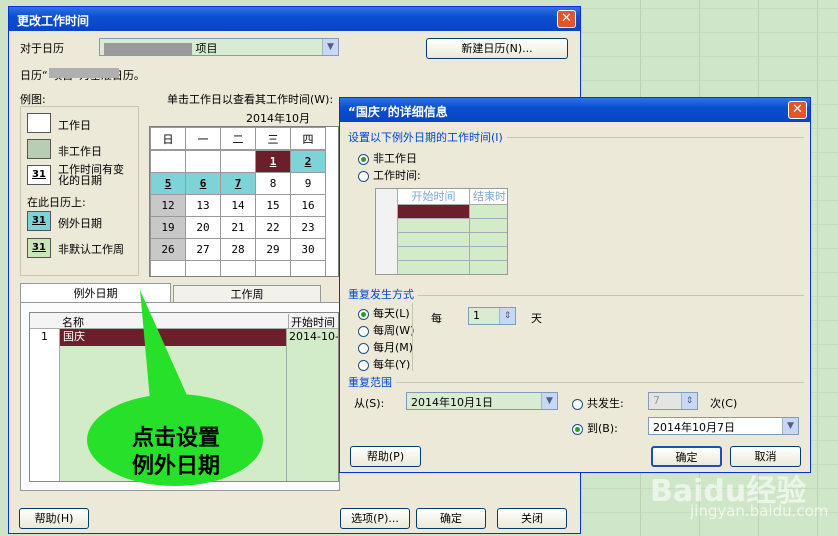 Image resolution: width=838 pixels, height=536 pixels. What do you see at coordinates (273, 227) in the screenshot?
I see `calendar-day: 22` at bounding box center [273, 227].